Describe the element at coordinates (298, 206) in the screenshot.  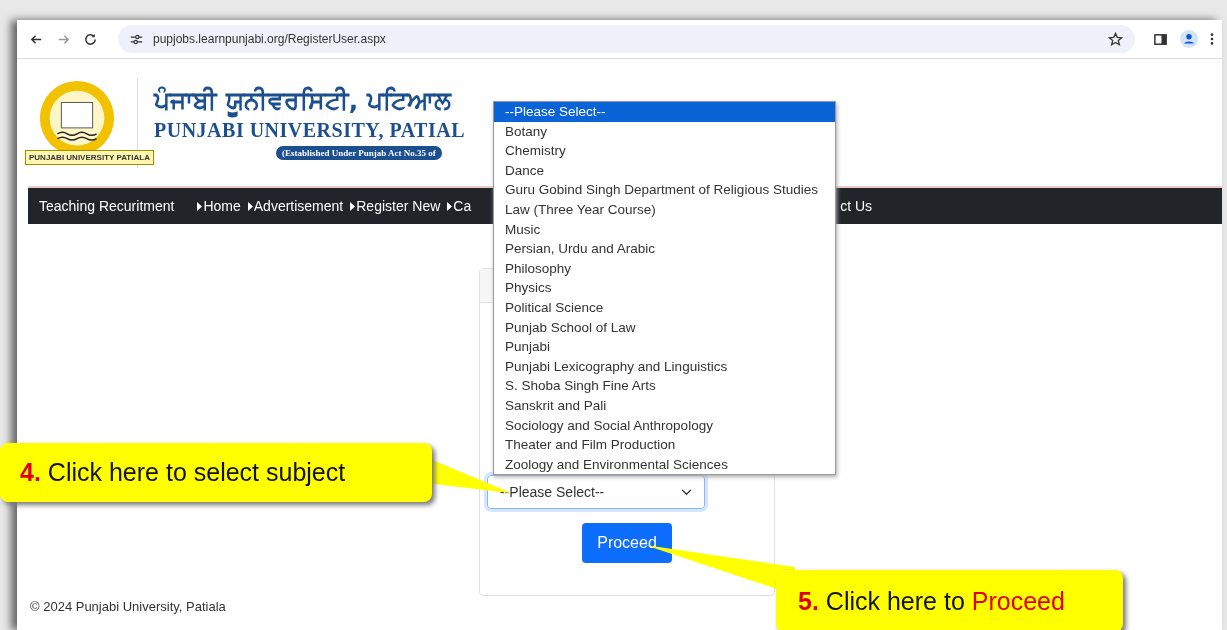
I see `nav-link: Advertisement` at that location.